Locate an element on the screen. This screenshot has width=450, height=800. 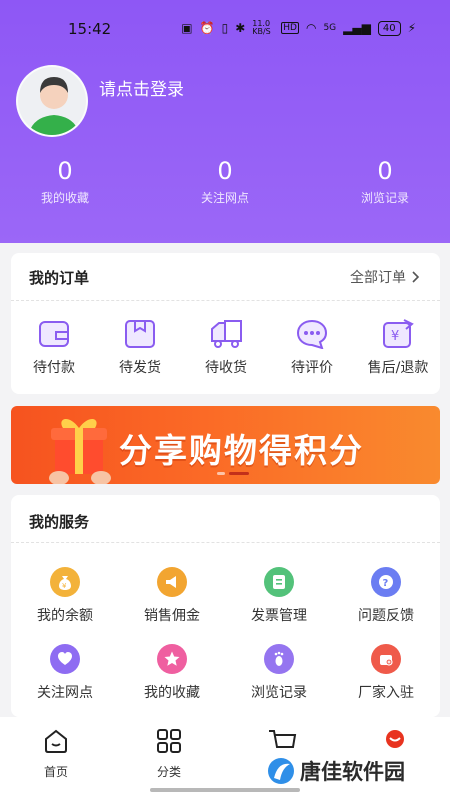
stat-browse-history: 0 浏览记录 is located at coordinates (385, 181).